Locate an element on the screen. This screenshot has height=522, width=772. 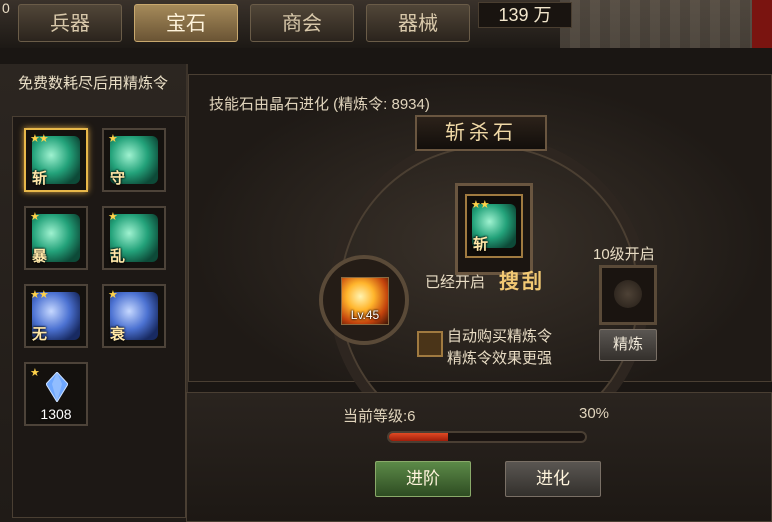
advance-button: 进阶 is located at coordinates (423, 479).